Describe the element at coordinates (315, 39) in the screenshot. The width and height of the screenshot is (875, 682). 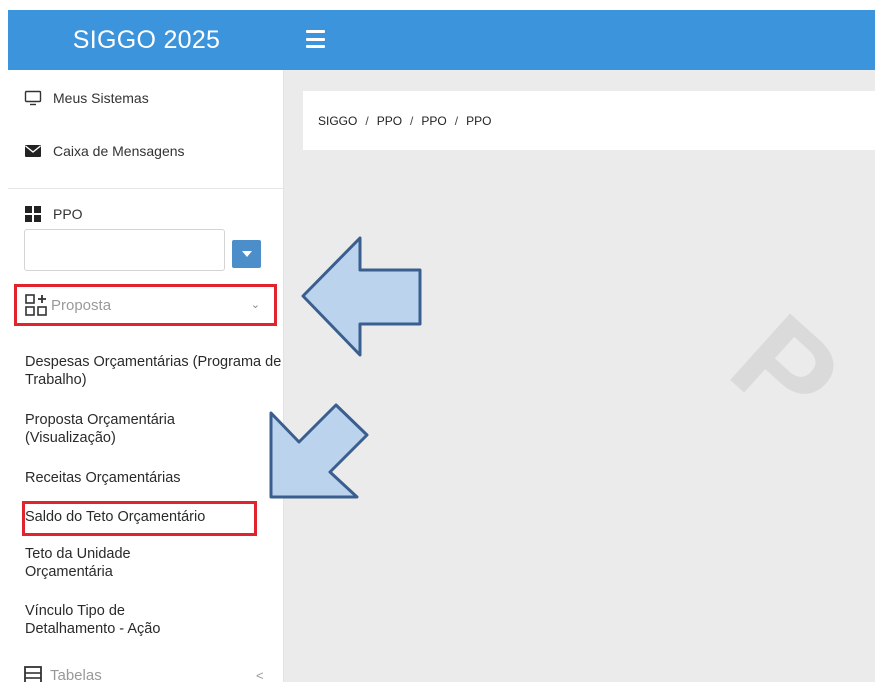
I see `hamburger-icon` at that location.